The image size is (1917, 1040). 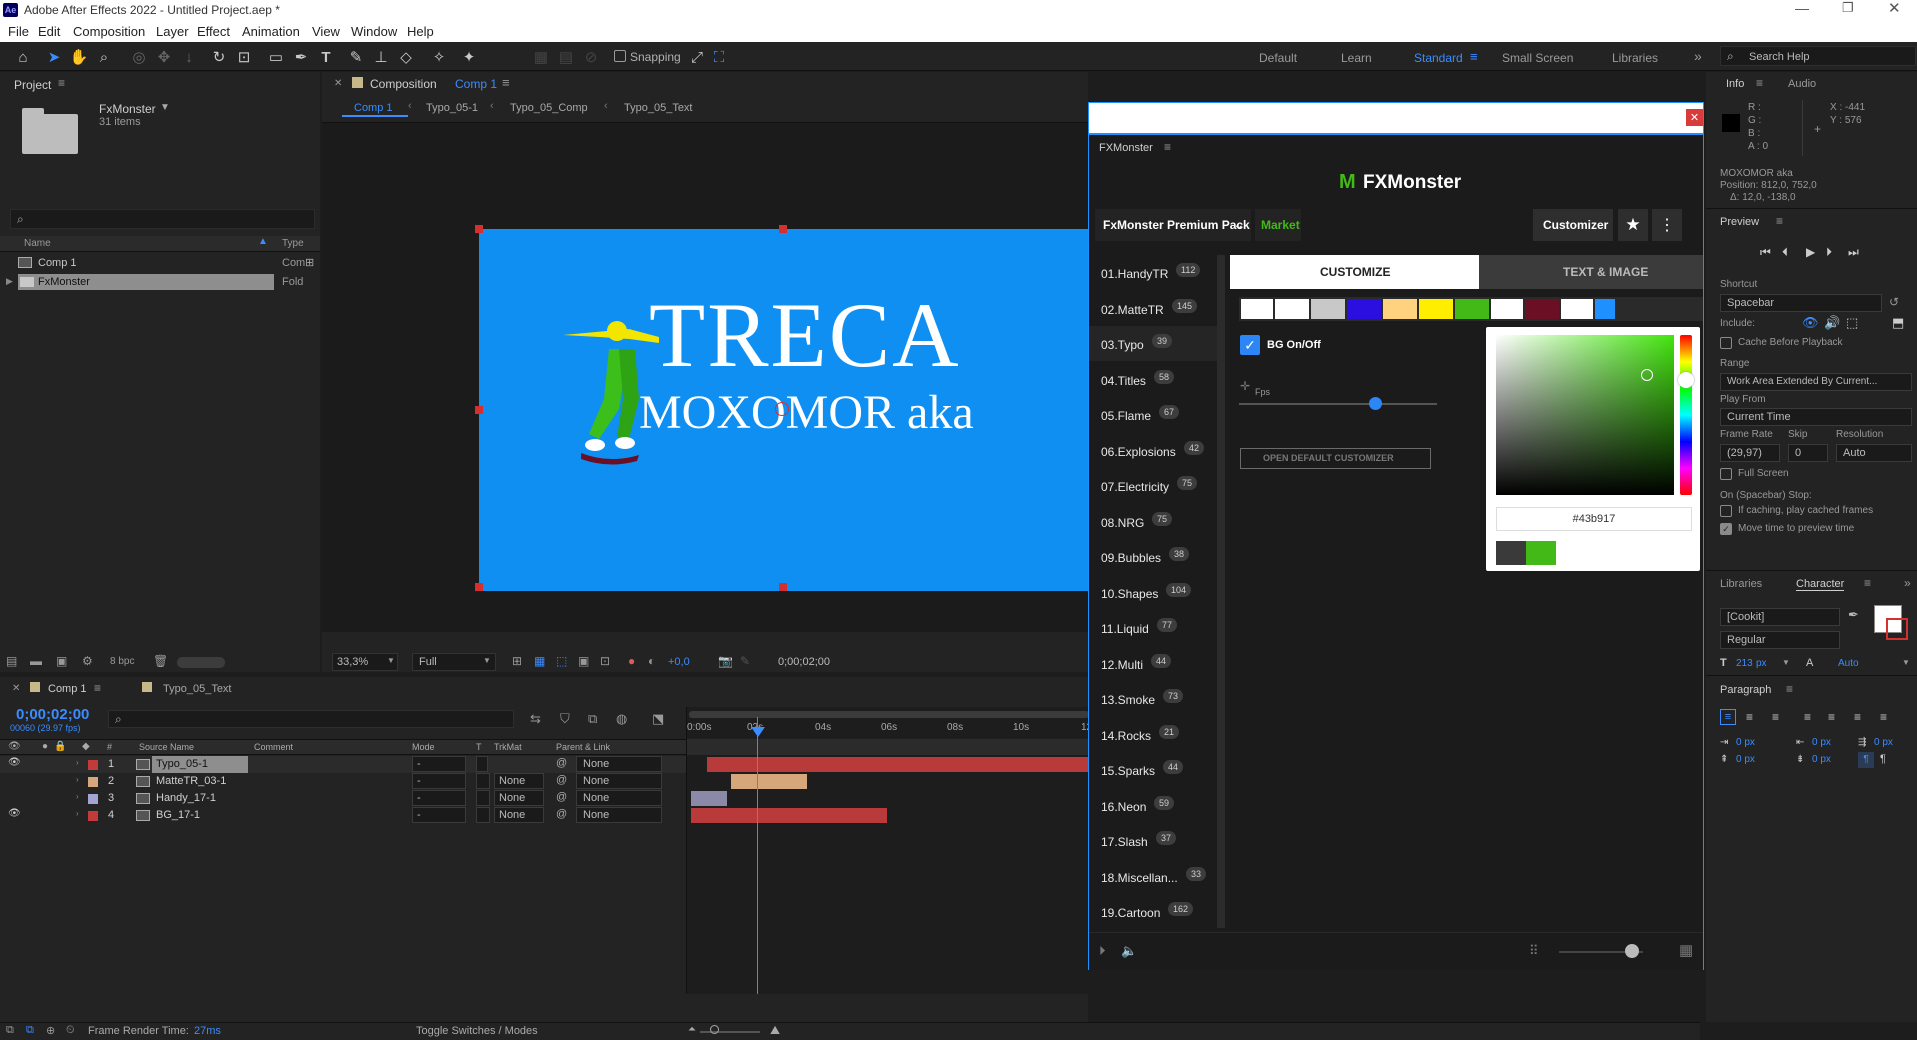 What do you see at coordinates (1438, 58) in the screenshot?
I see `workspace-standard: Standard` at bounding box center [1438, 58].